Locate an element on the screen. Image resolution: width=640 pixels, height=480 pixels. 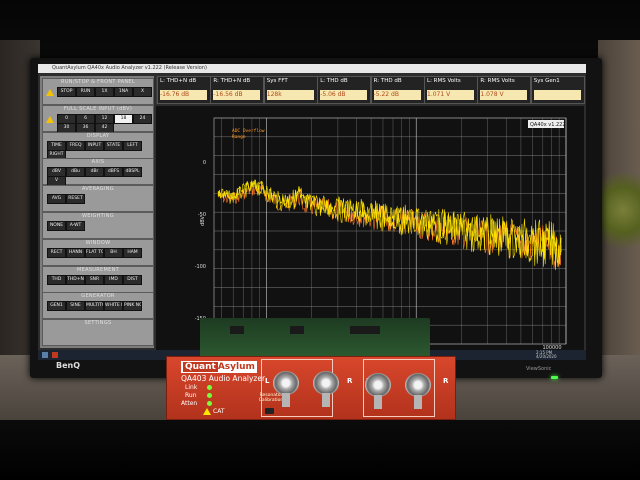
panel-button: 24 is located at coordinates (142, 118).